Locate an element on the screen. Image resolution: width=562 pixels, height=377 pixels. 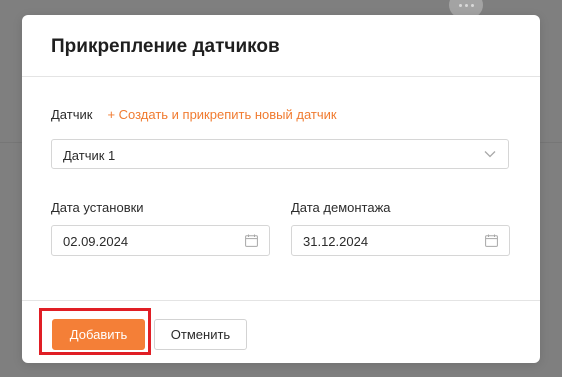
add-button: Добавить is located at coordinates (98, 334).